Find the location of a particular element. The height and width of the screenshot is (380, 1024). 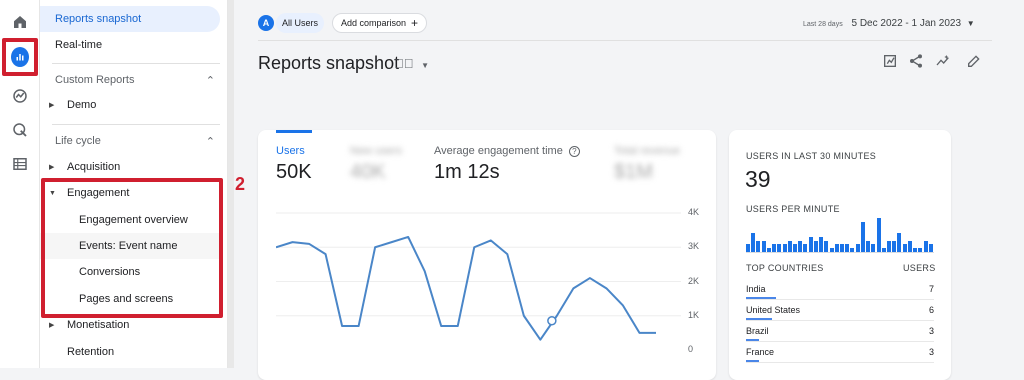

country-name: Brazil is located at coordinates (757, 331).